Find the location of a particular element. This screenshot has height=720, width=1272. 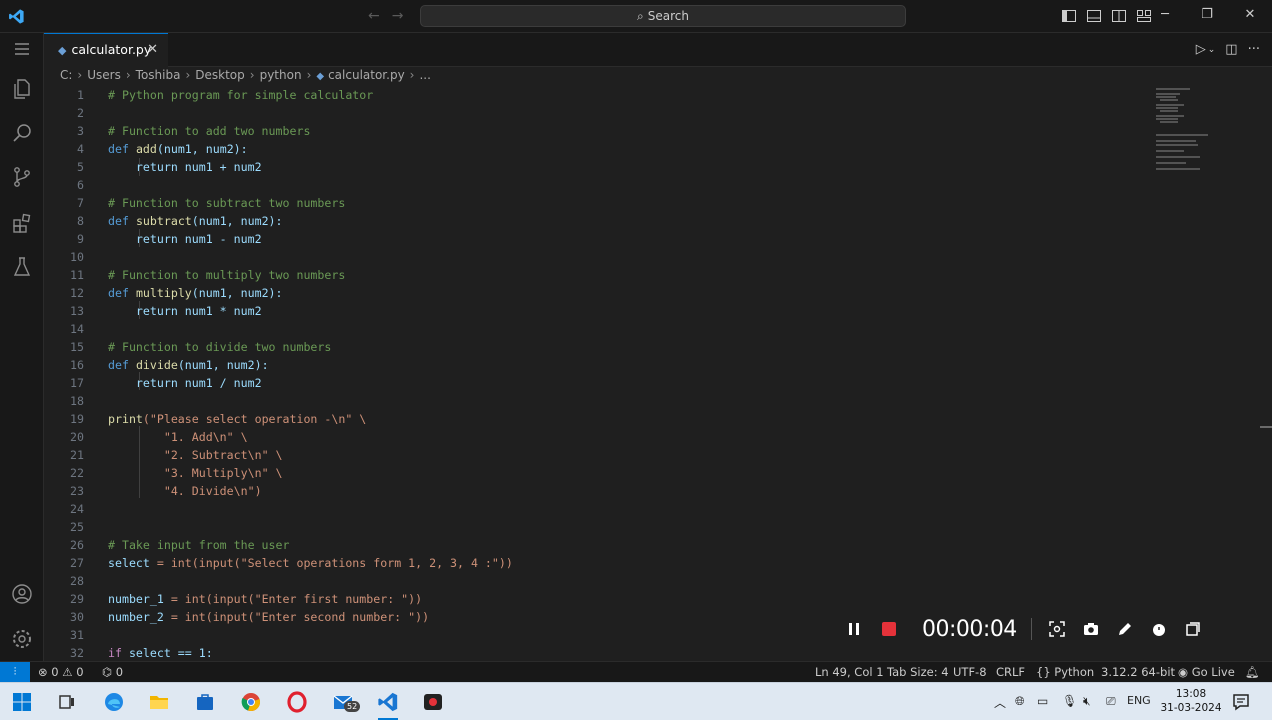

timer-icon is located at coordinates (1159, 629).